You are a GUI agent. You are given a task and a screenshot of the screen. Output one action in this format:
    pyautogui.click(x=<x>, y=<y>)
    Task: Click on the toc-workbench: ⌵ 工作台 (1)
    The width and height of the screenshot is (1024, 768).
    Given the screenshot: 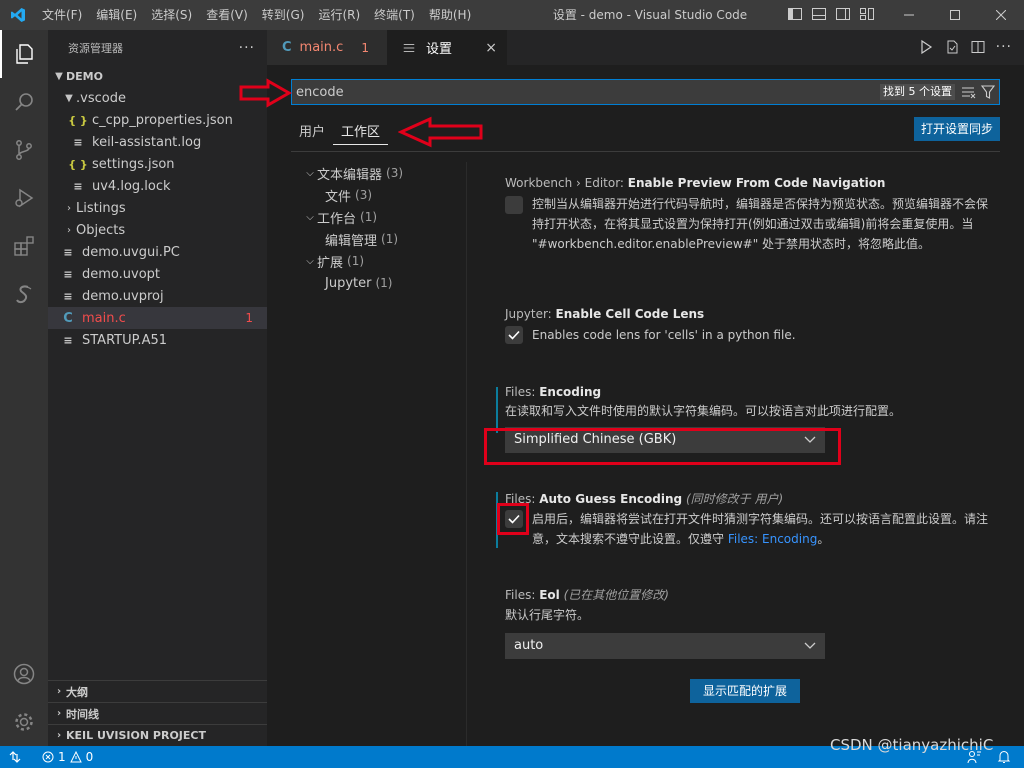 What is the action you would take?
    pyautogui.click(x=378, y=217)
    